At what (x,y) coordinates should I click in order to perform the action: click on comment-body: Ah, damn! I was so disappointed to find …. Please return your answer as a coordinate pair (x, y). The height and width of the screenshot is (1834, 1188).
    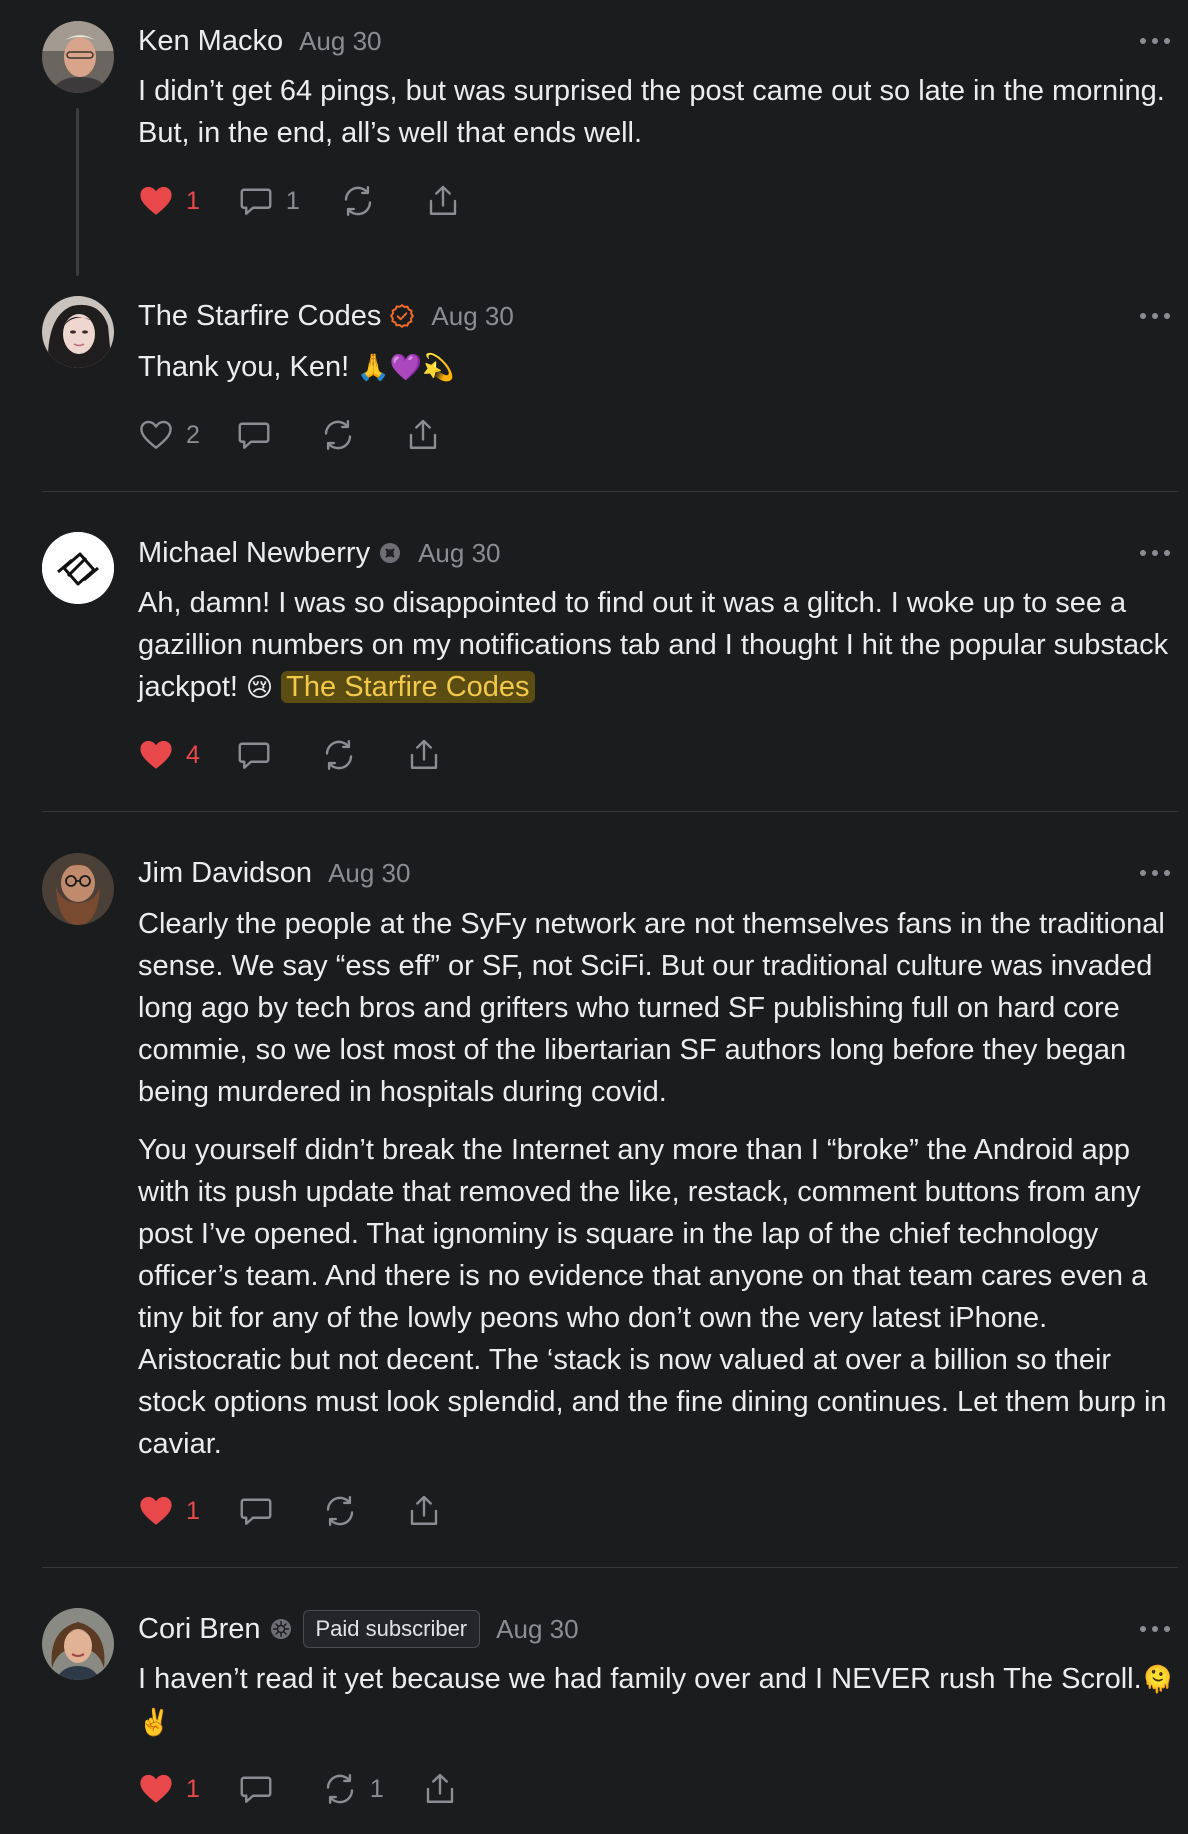
    Looking at the image, I should click on (658, 645).